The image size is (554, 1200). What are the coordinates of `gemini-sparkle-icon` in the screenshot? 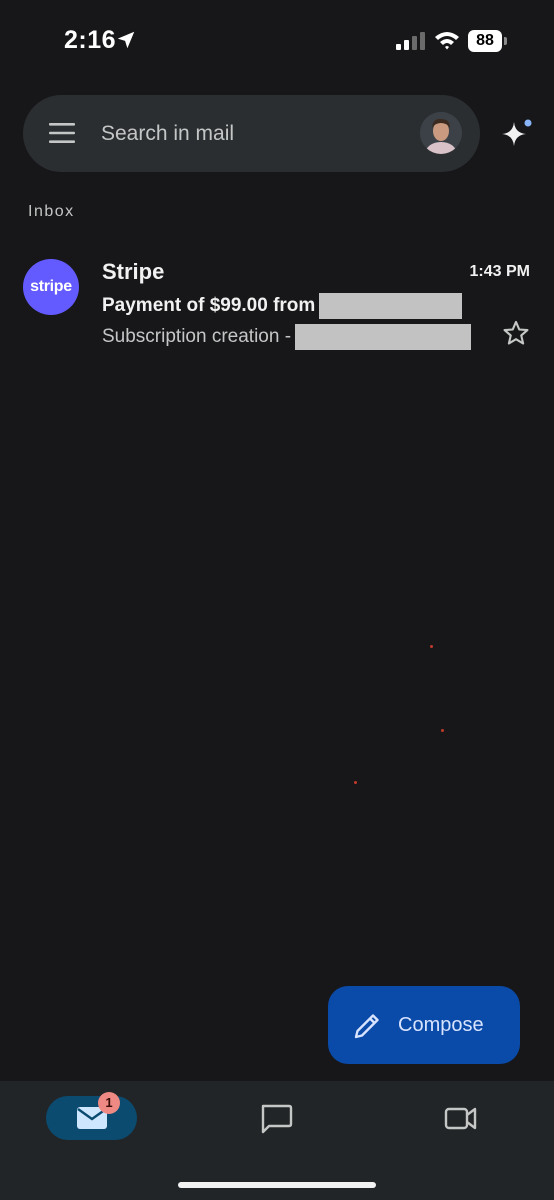 It's located at (516, 134).